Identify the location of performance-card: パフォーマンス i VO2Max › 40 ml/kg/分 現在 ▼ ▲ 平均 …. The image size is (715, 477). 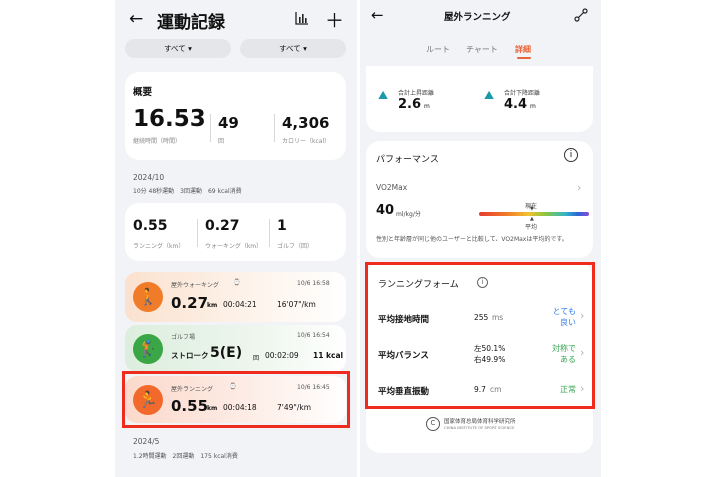
(479, 199).